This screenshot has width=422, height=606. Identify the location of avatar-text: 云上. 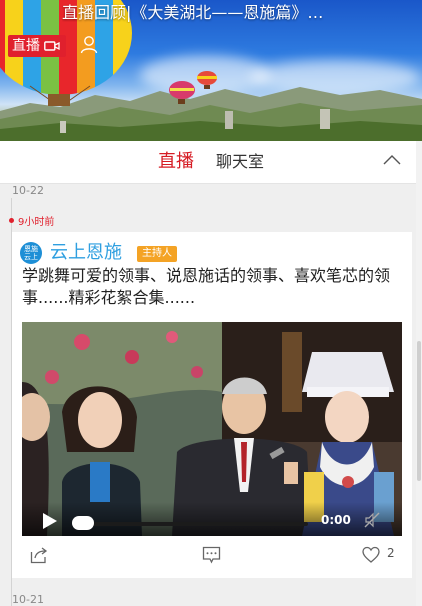
(31, 257).